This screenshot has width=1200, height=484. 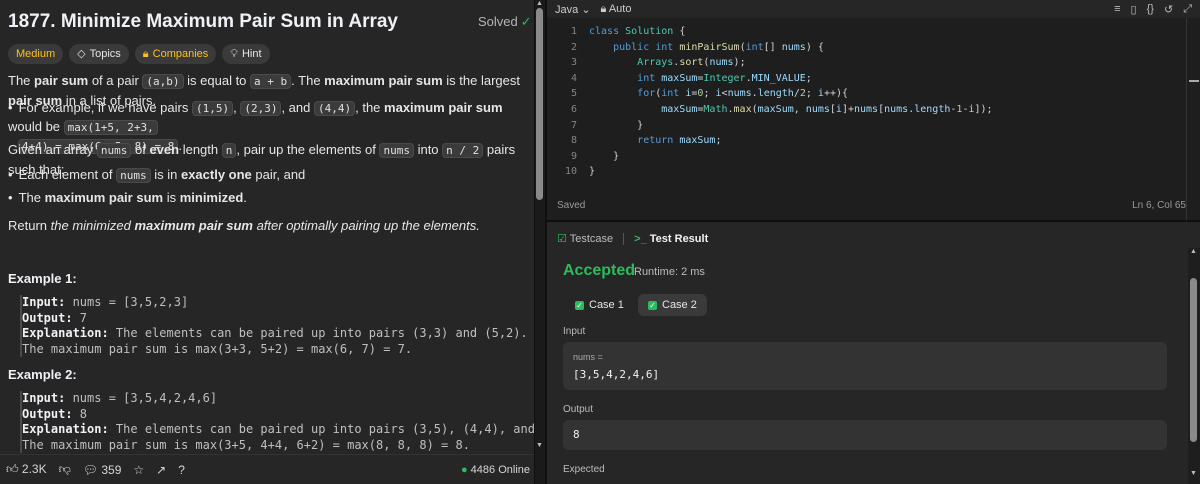 I want to click on editor-scrollbar, so click(x=1193, y=119).